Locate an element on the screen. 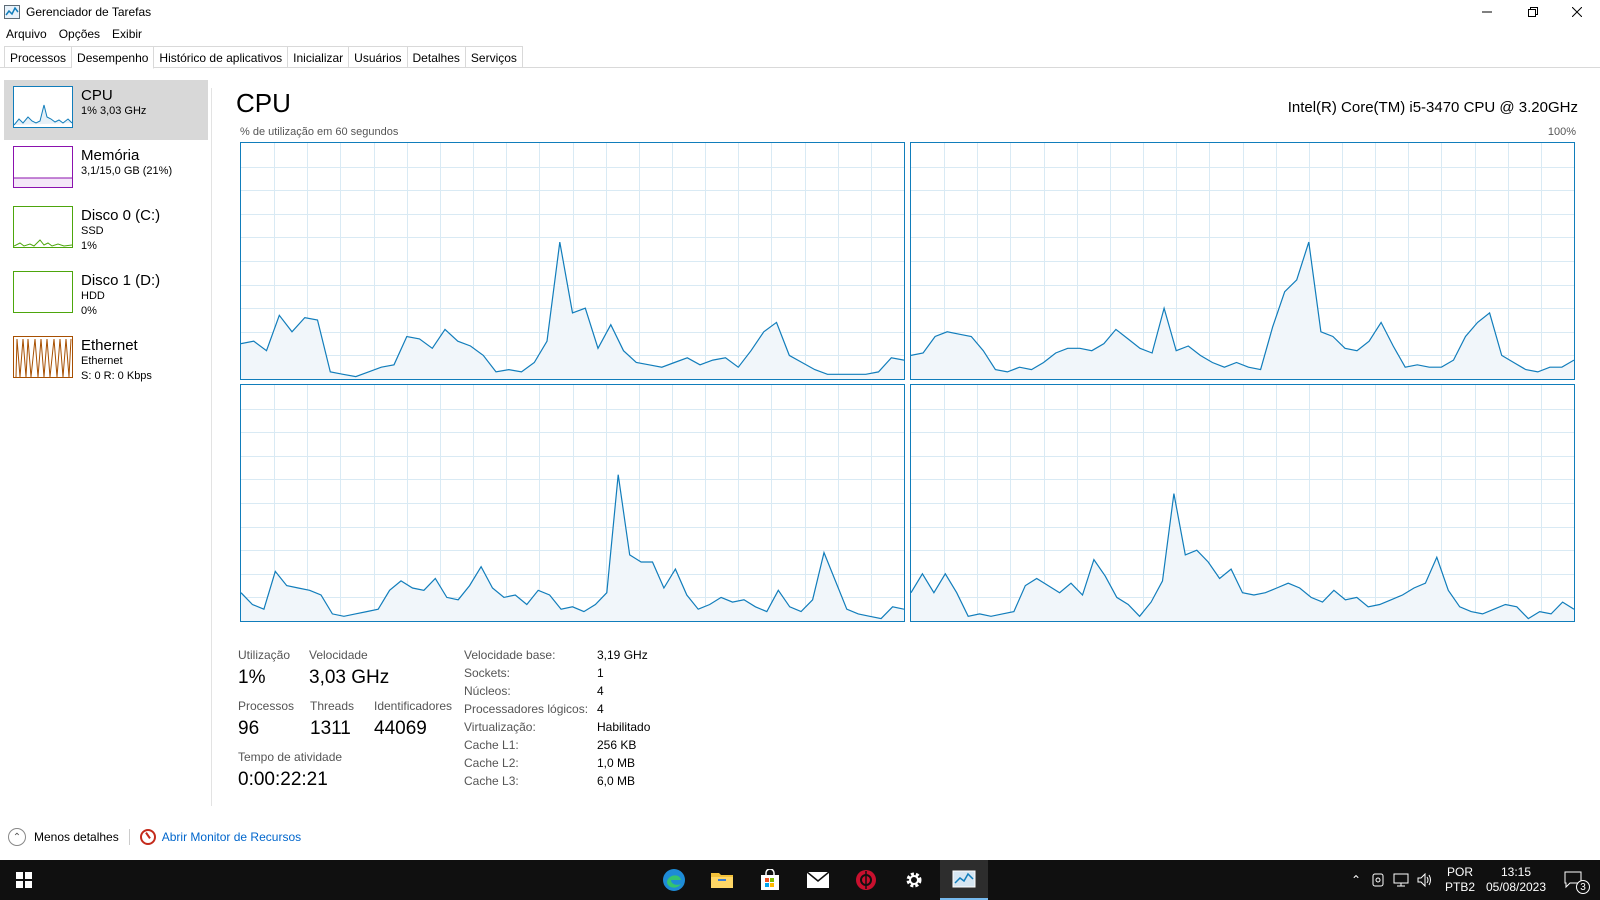 The image size is (1600, 900). action-center-button: 3 is located at coordinates (1574, 880).